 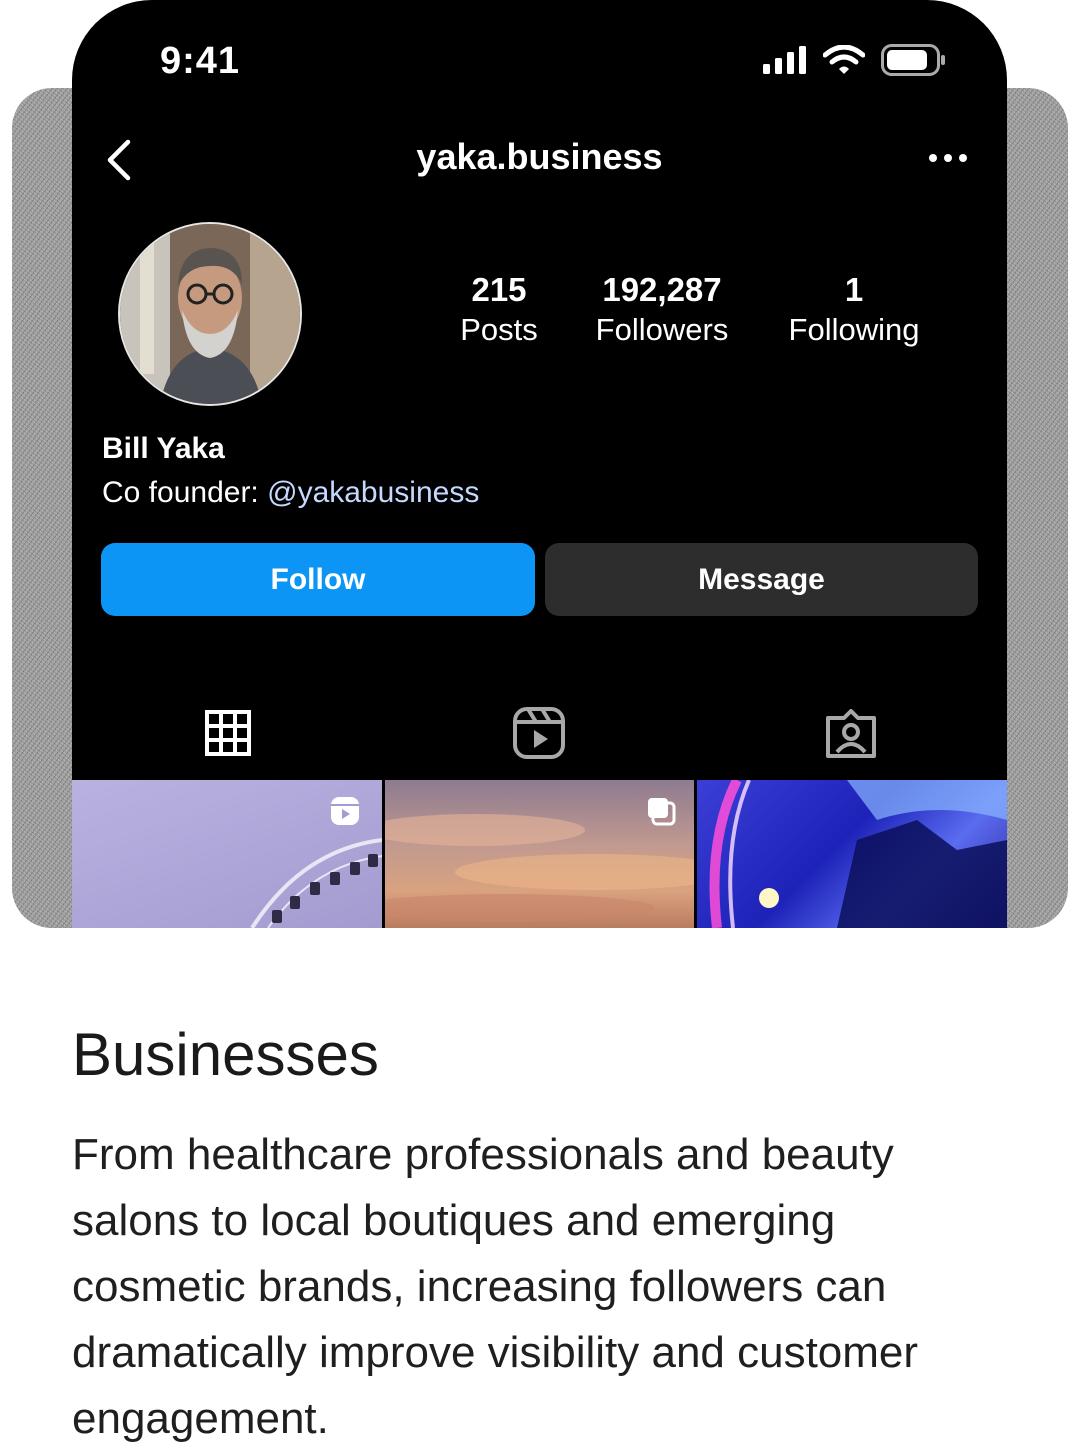 I want to click on more-dots-icon, so click(x=949, y=158).